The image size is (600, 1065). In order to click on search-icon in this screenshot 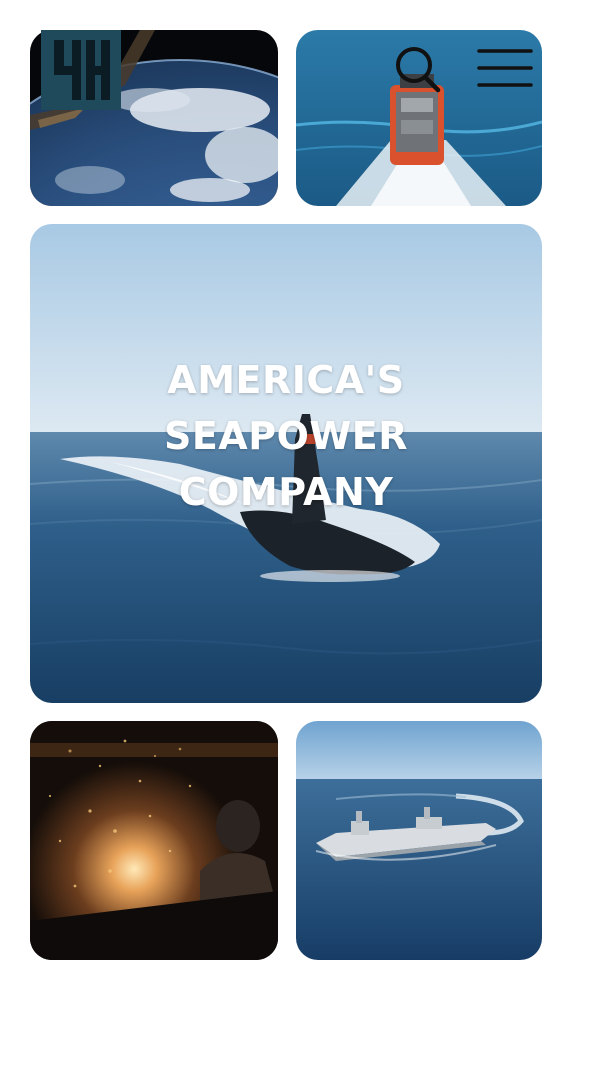, I will do `click(418, 70)`.